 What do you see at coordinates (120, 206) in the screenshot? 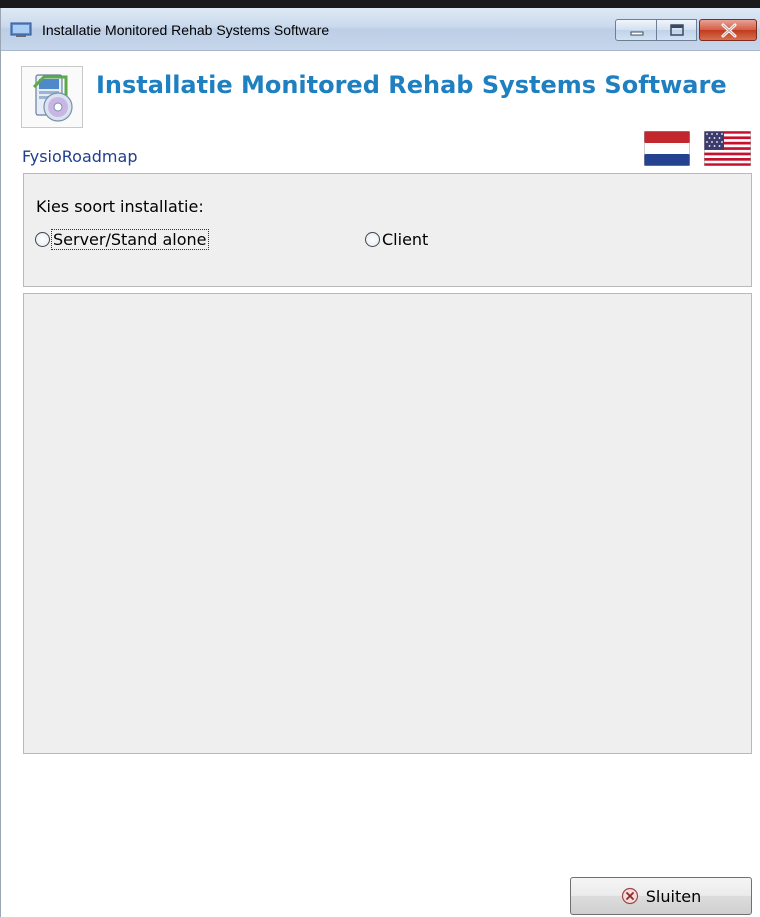
I see `installation-type-label: Kies soort installatie:` at bounding box center [120, 206].